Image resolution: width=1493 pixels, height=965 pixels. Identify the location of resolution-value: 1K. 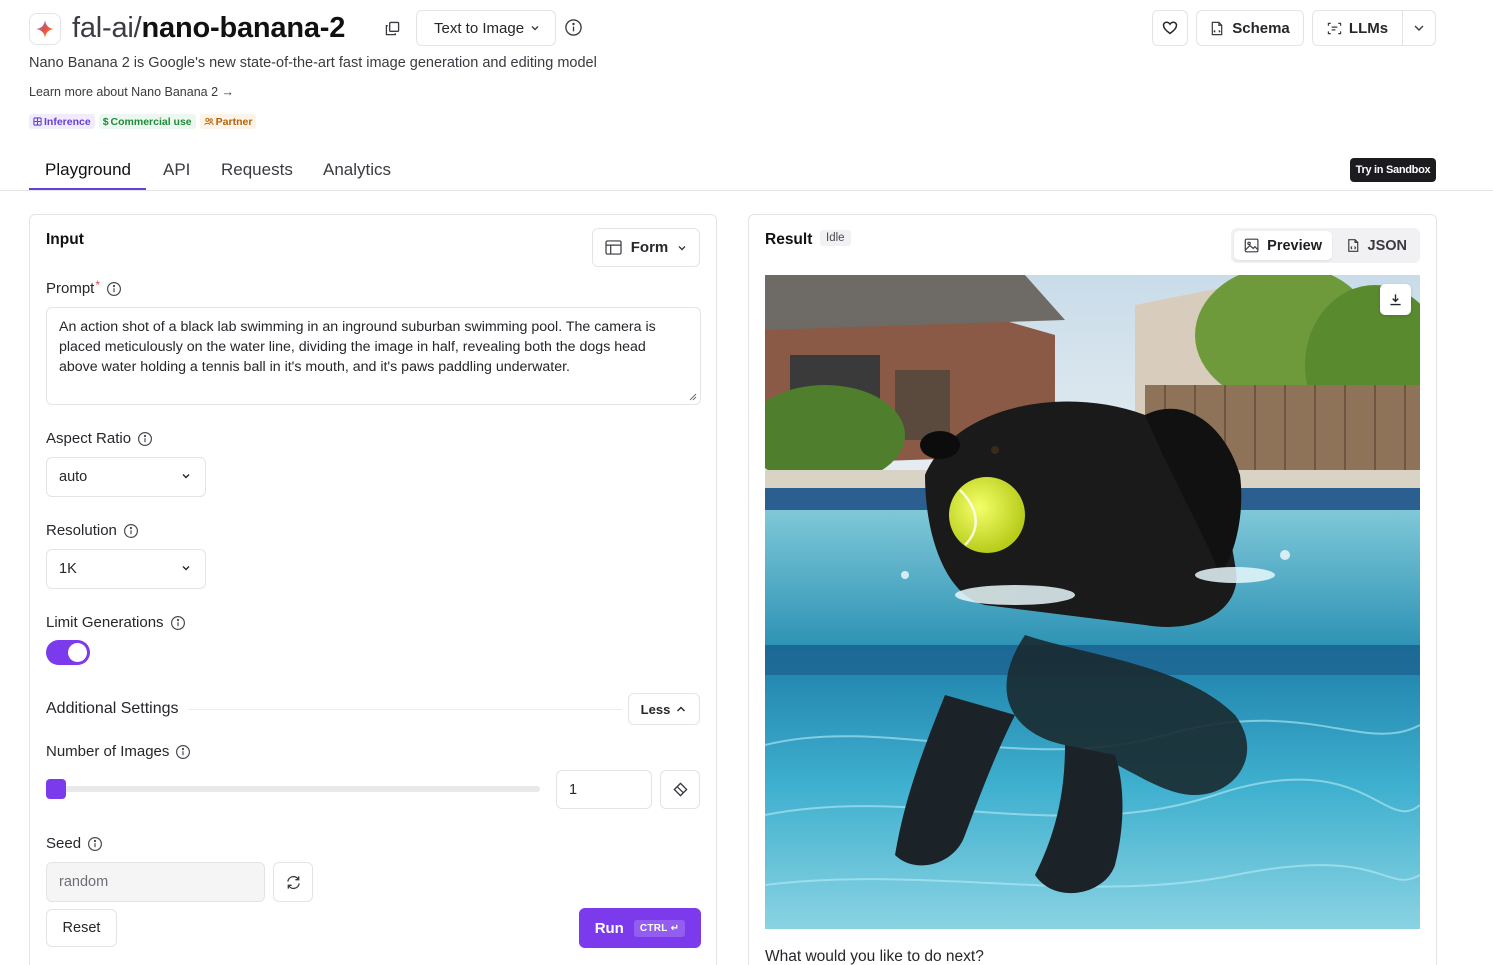
(68, 569).